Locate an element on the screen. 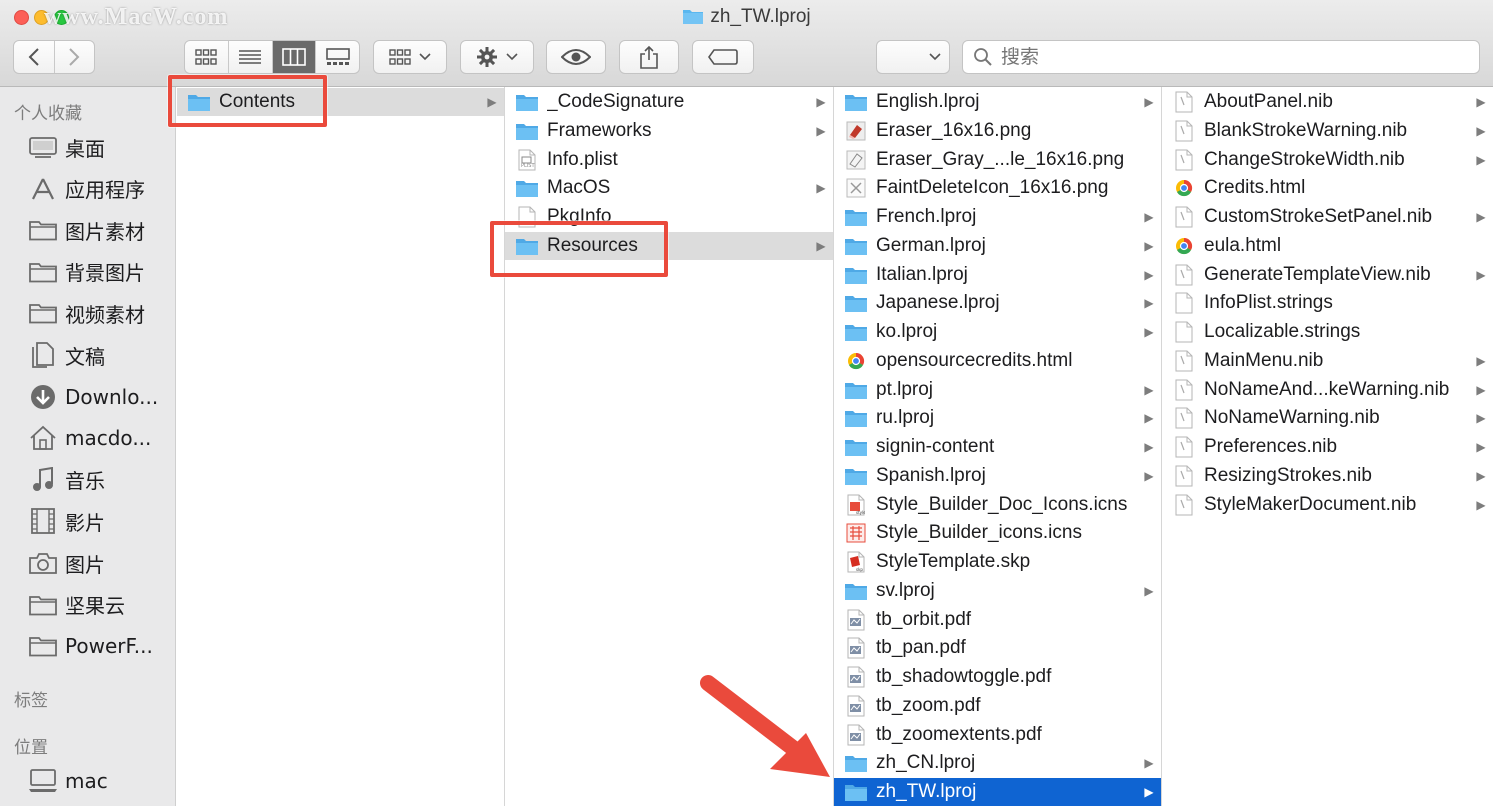 The width and height of the screenshot is (1493, 806). list-view-button is located at coordinates (251, 57).